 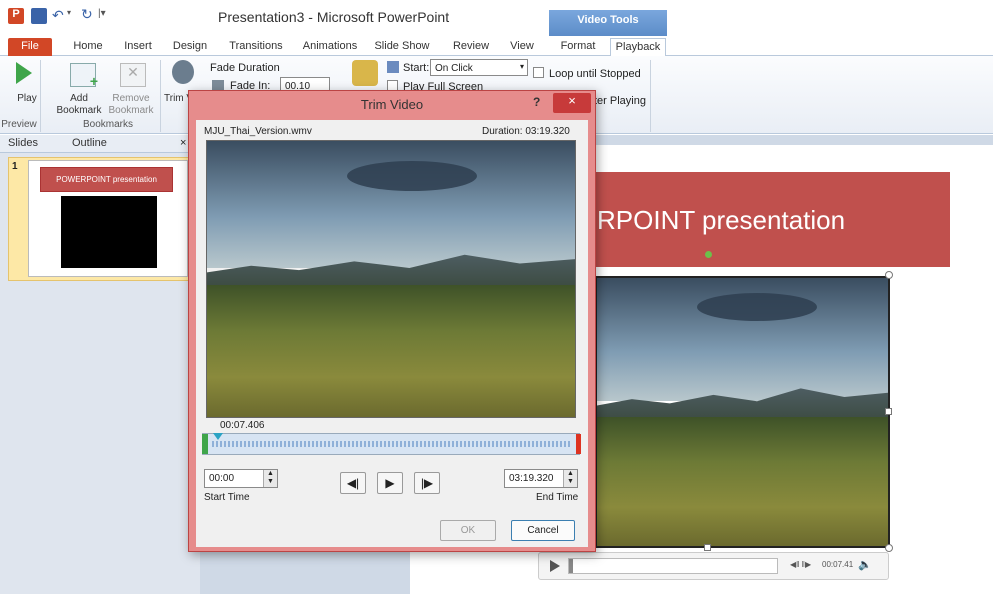 What do you see at coordinates (270, 478) in the screenshot?
I see `start-time-spinner-icon: ▲ ▼` at bounding box center [270, 478].